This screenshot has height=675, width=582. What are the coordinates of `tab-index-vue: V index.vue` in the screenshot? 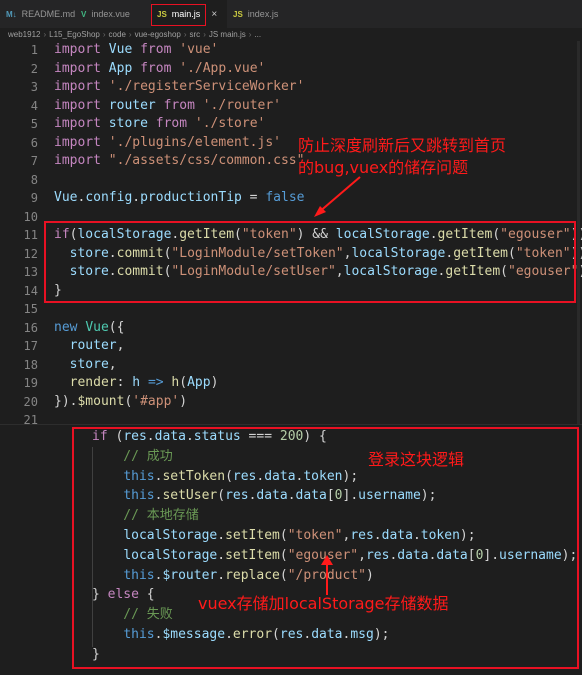 It's located at (113, 14).